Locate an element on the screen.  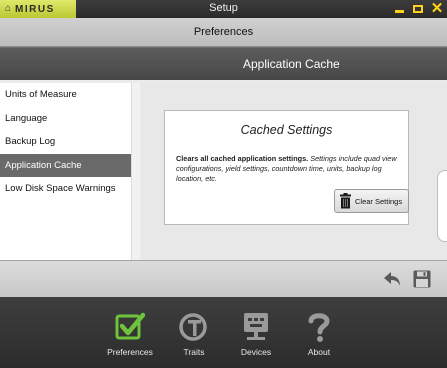
close-icon: ✕ is located at coordinates (437, 8).